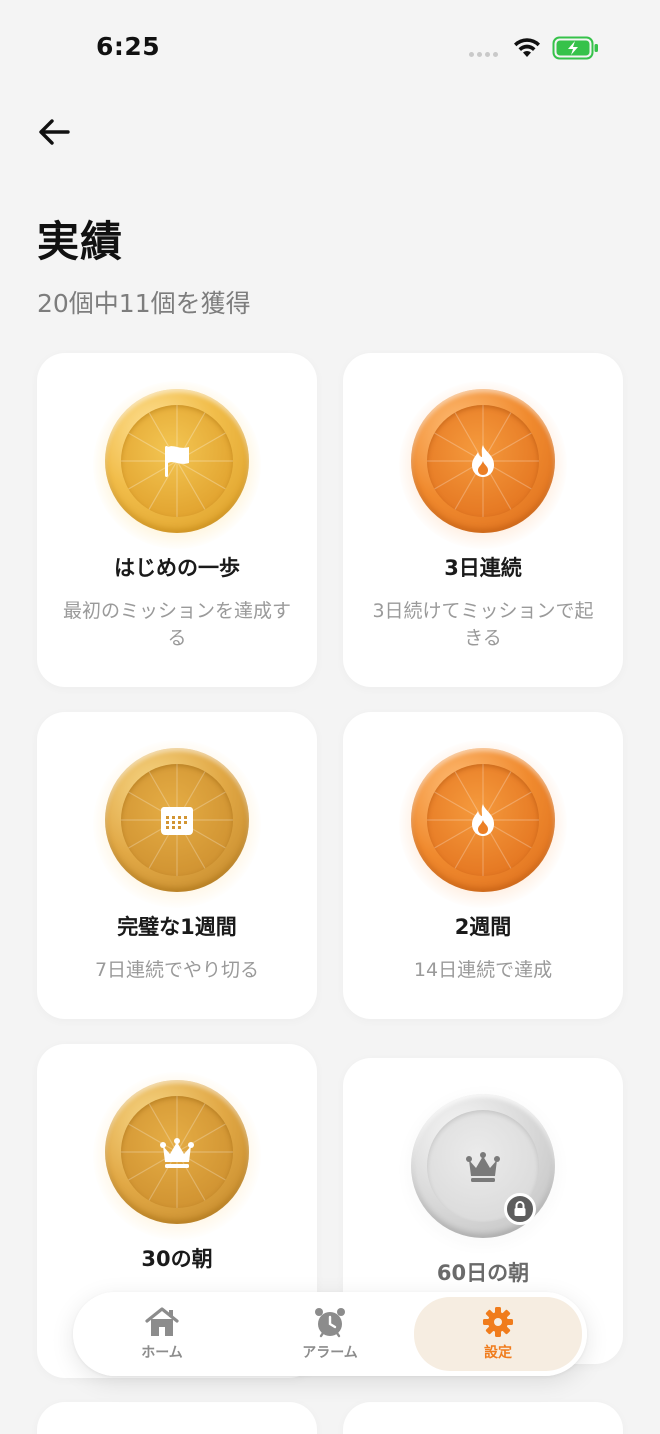 The image size is (660, 1434). What do you see at coordinates (177, 1259) in the screenshot?
I see `achievement-title: 30の朝` at bounding box center [177, 1259].